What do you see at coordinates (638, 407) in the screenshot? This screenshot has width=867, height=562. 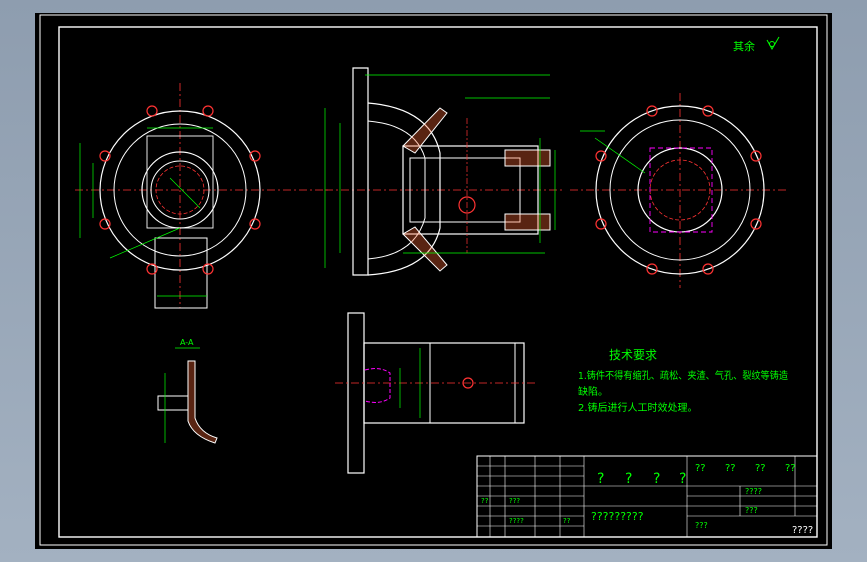 I see `tech-note-2: 2.铸后进行人工时效处理。` at bounding box center [638, 407].